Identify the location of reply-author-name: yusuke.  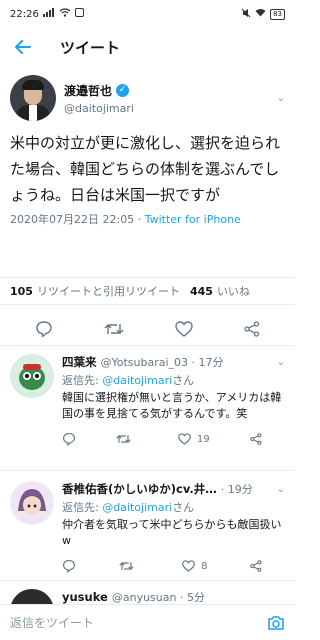
(85, 597).